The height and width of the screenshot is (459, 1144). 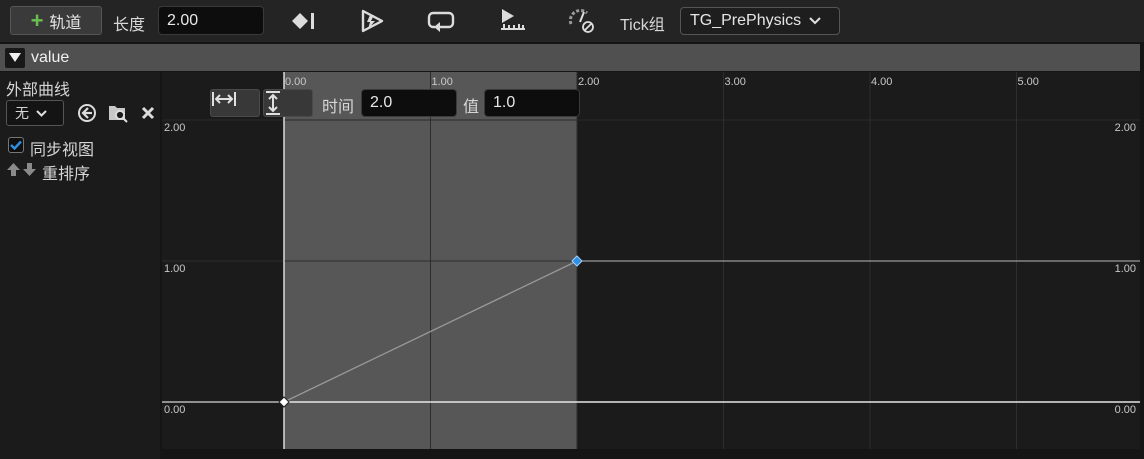 I want to click on x-tick-label: 0.00, so click(x=295, y=82).